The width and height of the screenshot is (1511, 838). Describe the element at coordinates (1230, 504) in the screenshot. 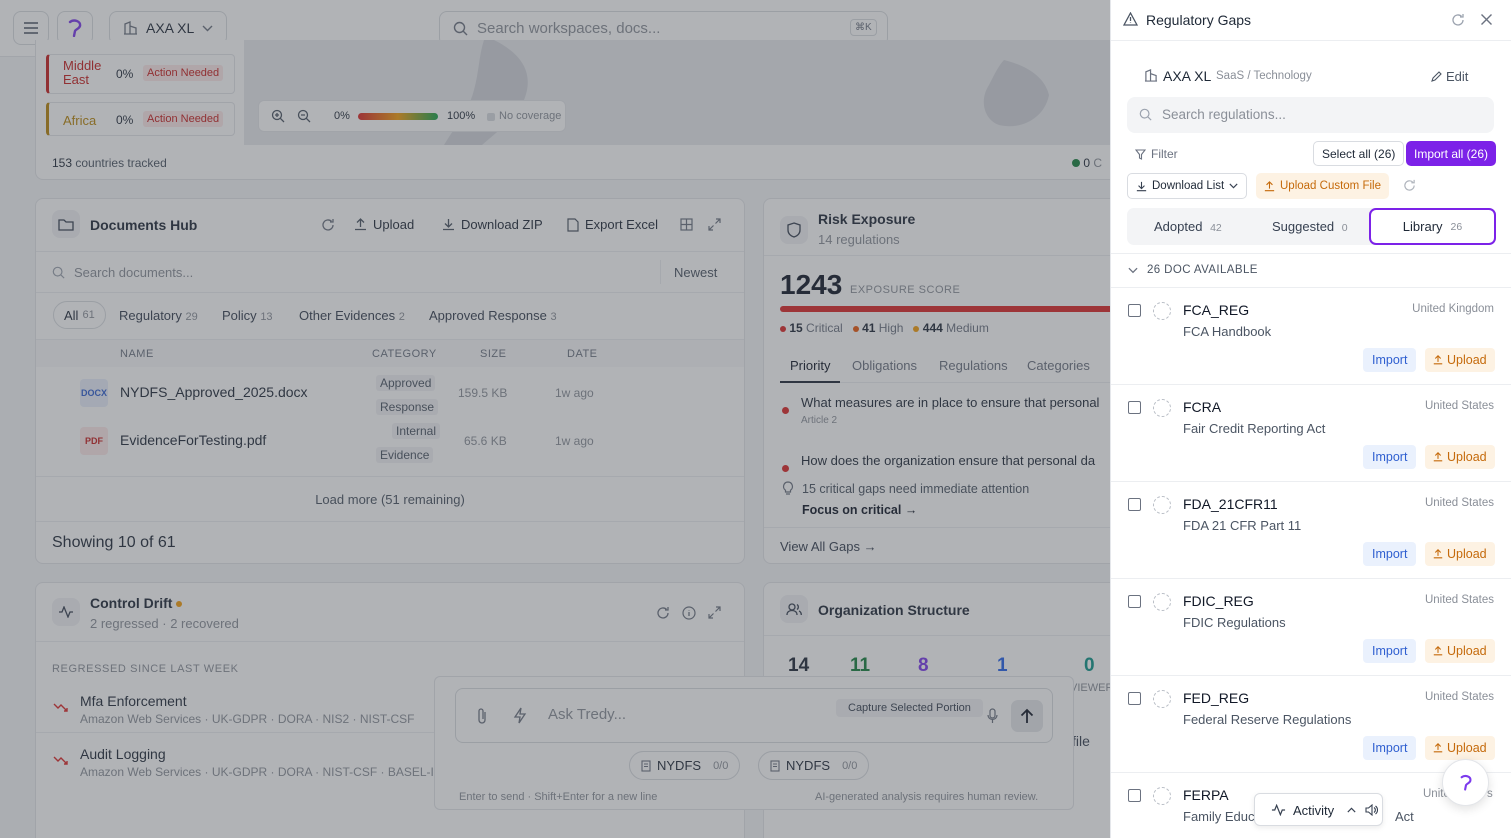

I see `regulation-code: FDA_21CFR11` at that location.